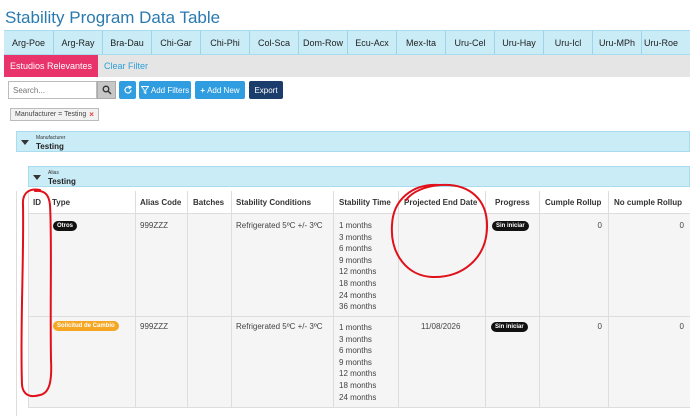 This screenshot has height=416, width=690. What do you see at coordinates (51, 66) in the screenshot?
I see `tab-estudios-relevantes: Estudios Relevantes` at bounding box center [51, 66].